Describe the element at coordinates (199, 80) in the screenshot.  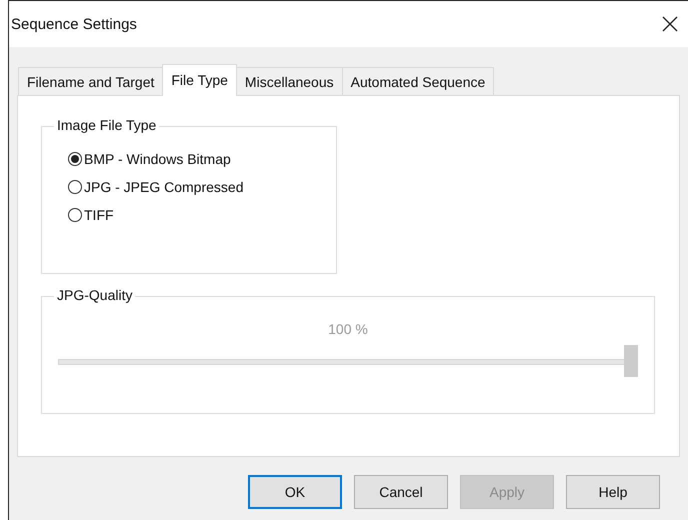
I see `tab: File Type` at that location.